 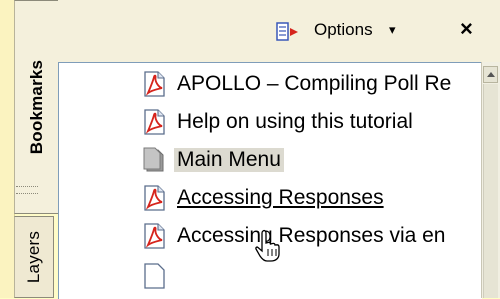 I want to click on tab-bookmarks-label: Bookmarks, so click(x=36, y=107).